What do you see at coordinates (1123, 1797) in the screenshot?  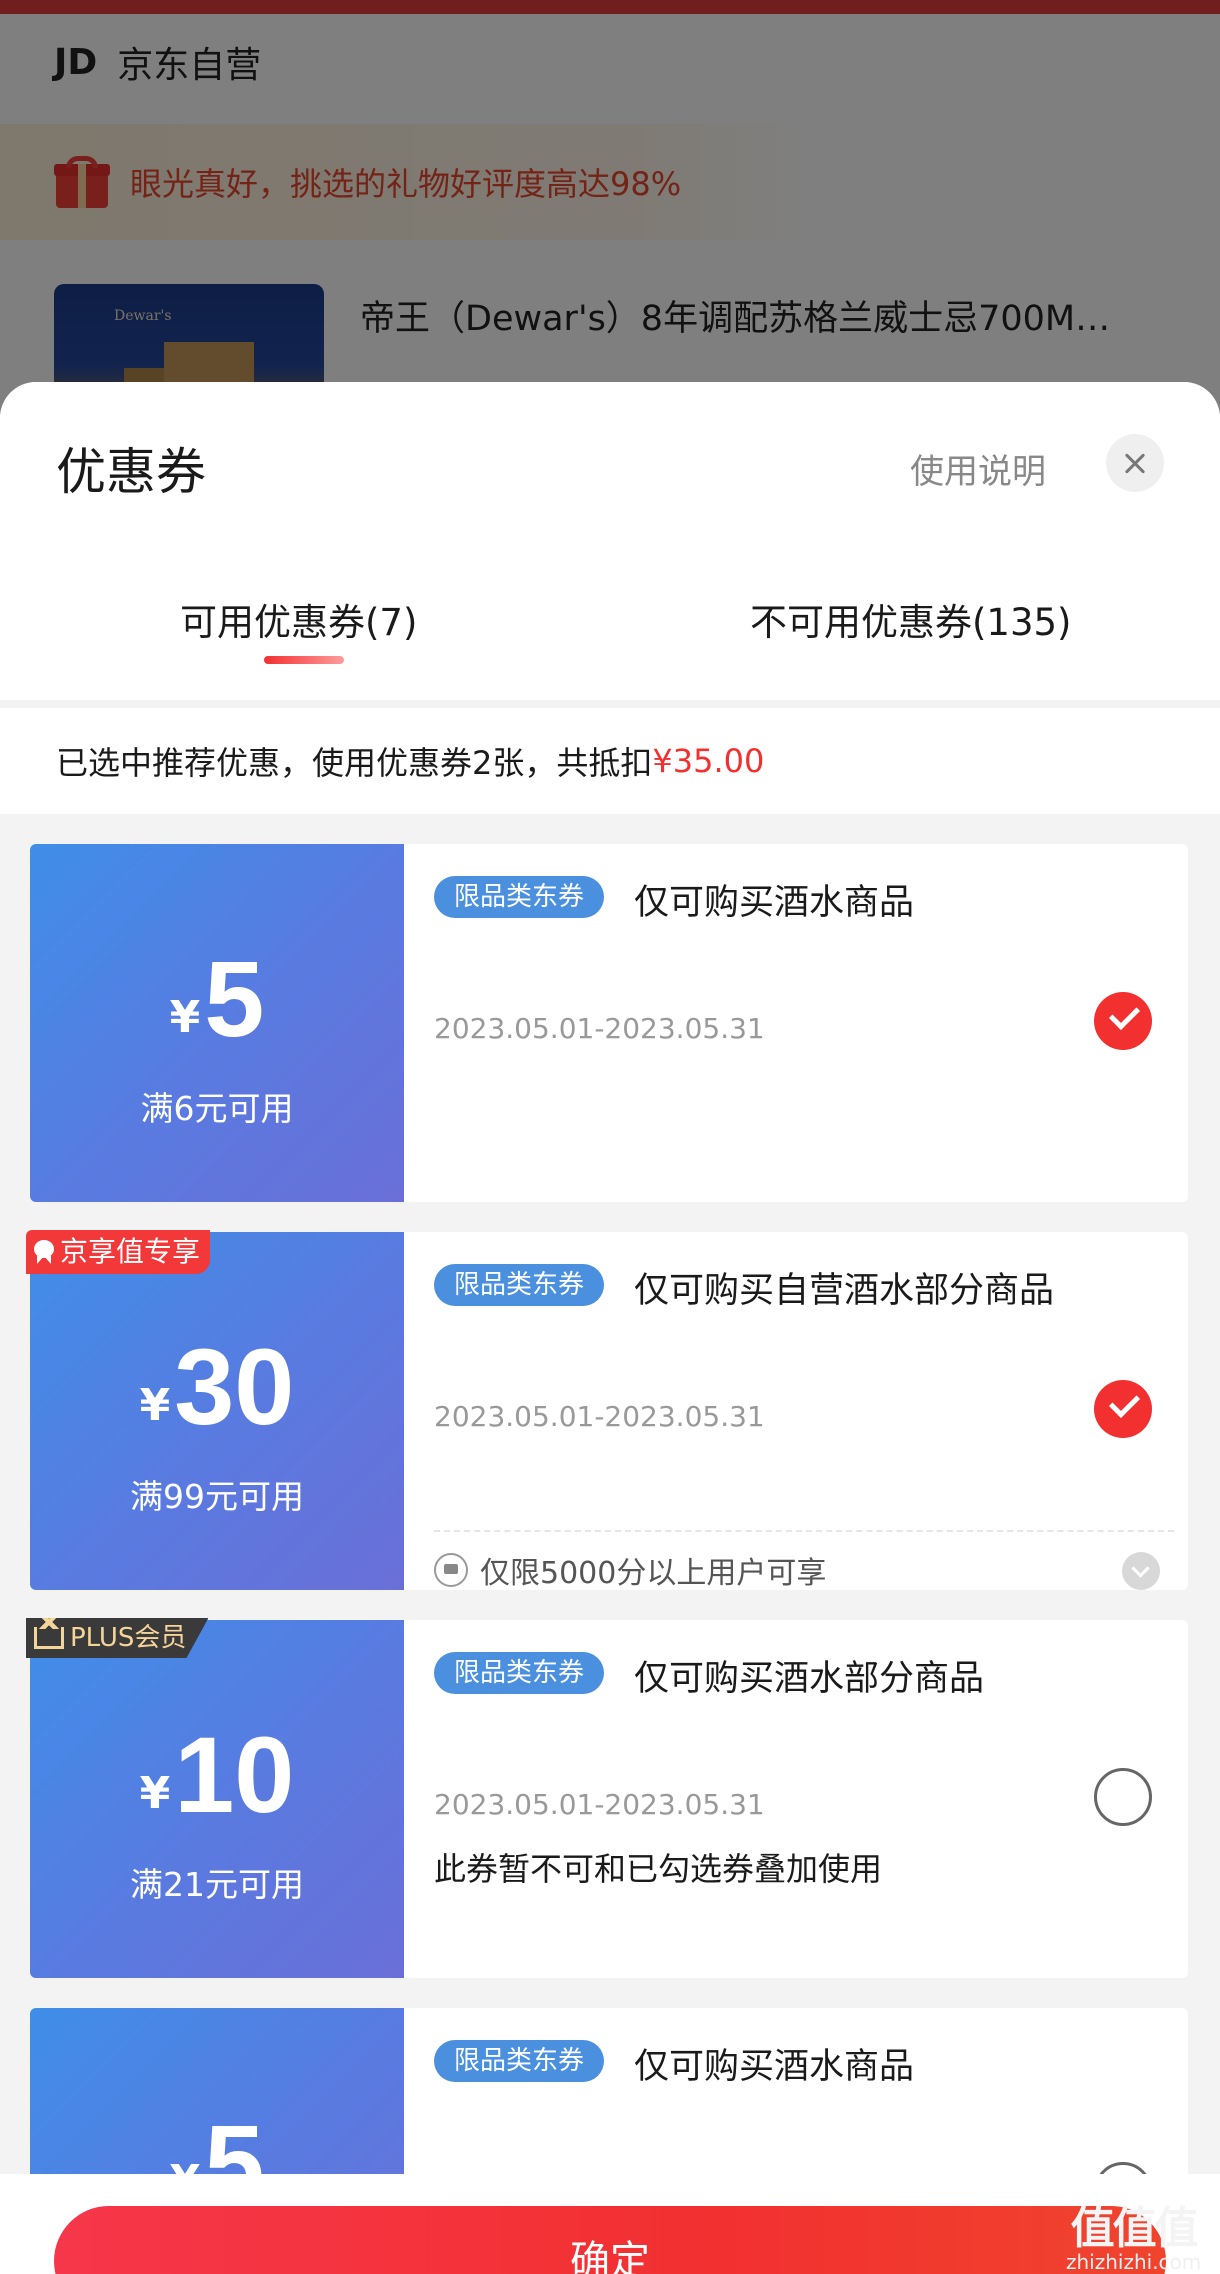 I see `unchecked-icon` at bounding box center [1123, 1797].